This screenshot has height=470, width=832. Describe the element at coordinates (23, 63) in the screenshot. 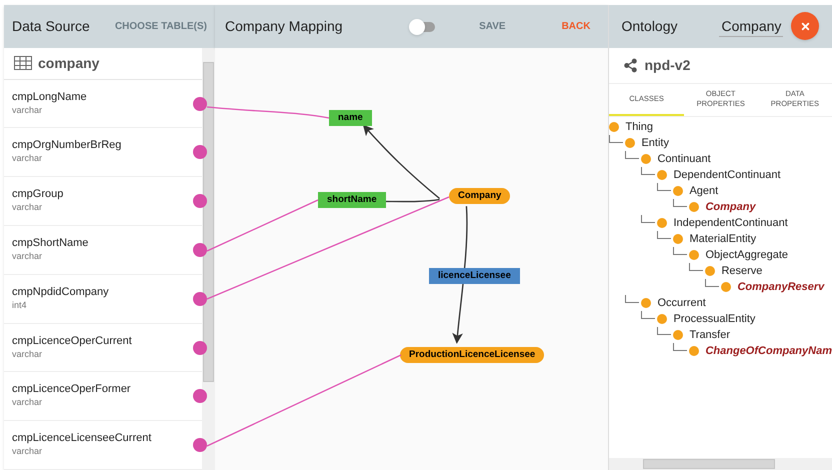

I see `table-icon` at that location.